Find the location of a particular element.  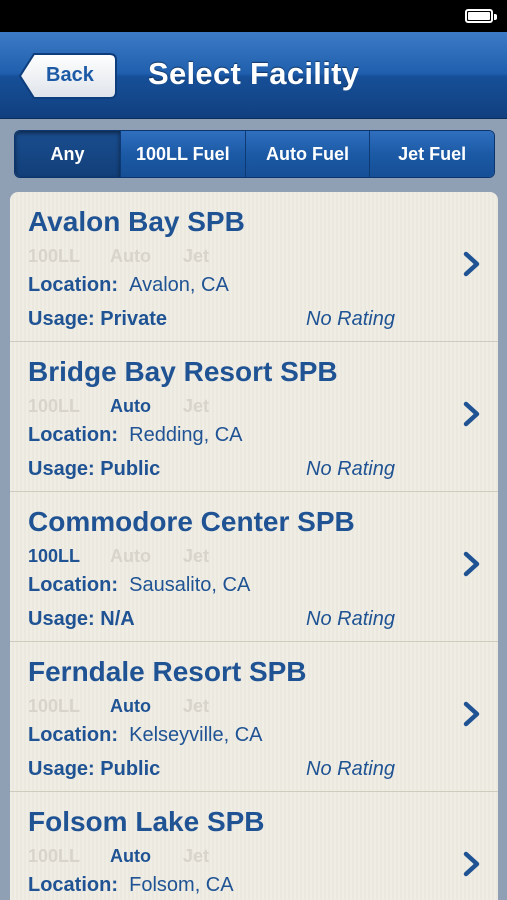

back-button-label: Back is located at coordinates (70, 75).